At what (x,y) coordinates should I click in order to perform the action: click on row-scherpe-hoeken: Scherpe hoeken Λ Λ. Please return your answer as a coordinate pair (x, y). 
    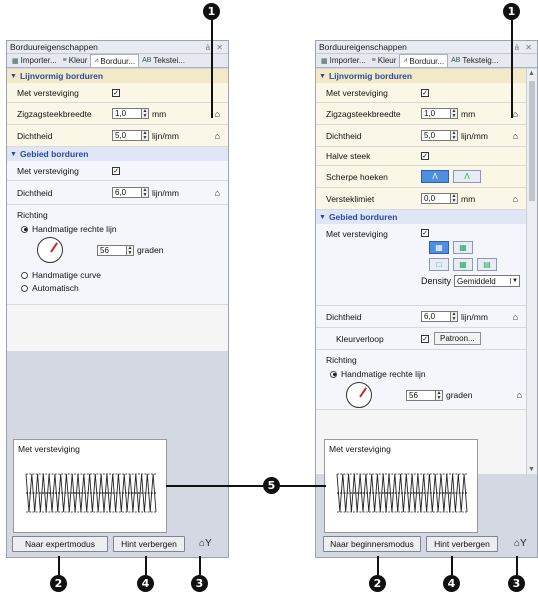
    Looking at the image, I should click on (421, 177).